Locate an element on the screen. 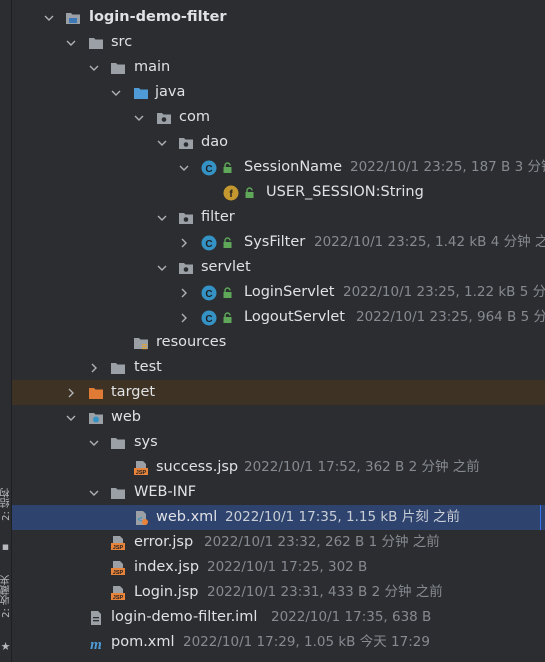 The width and height of the screenshot is (545, 662). tree-item-label: Login.jsp is located at coordinates (166, 592).